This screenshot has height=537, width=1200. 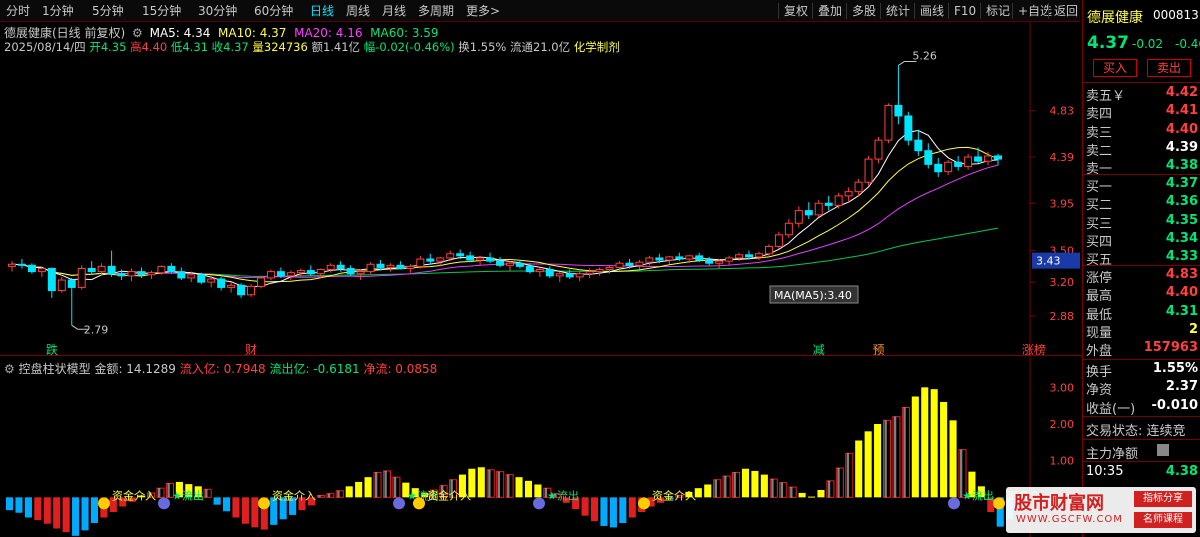 I want to click on sell-button: 卖出, so click(x=1169, y=68).